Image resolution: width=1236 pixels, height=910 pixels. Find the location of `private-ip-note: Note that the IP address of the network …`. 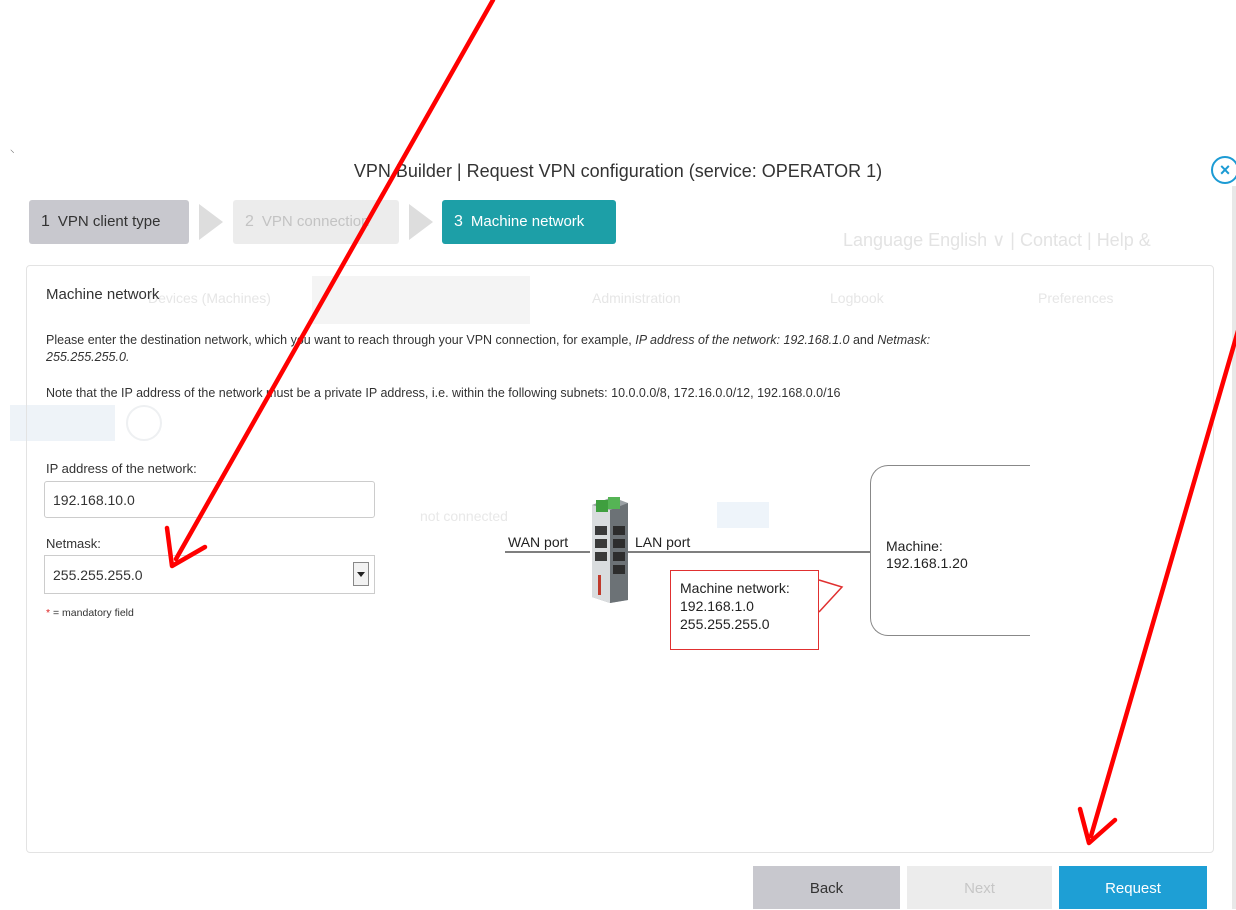

private-ip-note: Note that the IP address of the network … is located at coordinates (443, 393).